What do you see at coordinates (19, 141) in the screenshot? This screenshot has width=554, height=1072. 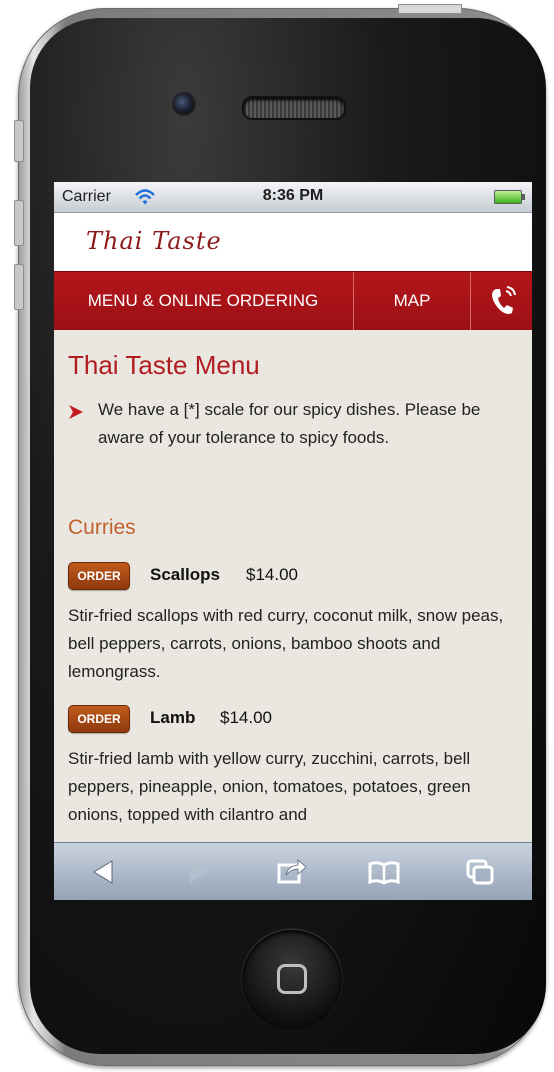 I see `mute-switch` at bounding box center [19, 141].